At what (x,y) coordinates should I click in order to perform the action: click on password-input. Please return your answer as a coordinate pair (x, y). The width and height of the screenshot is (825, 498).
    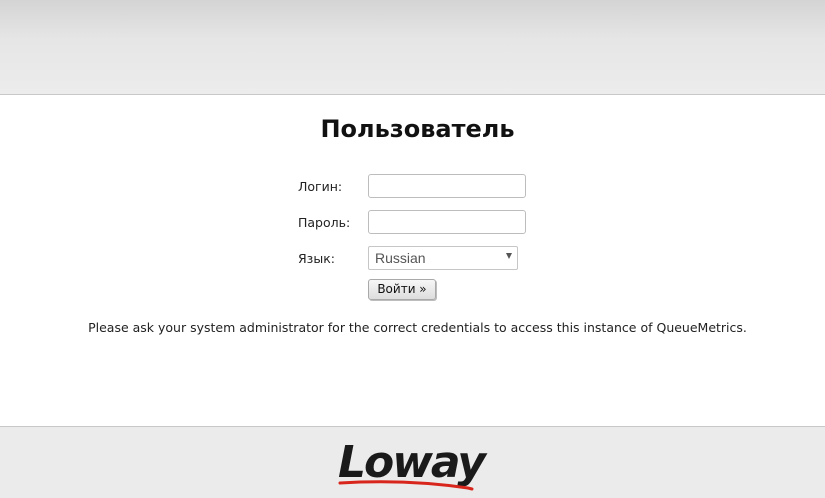
    Looking at the image, I should click on (447, 222).